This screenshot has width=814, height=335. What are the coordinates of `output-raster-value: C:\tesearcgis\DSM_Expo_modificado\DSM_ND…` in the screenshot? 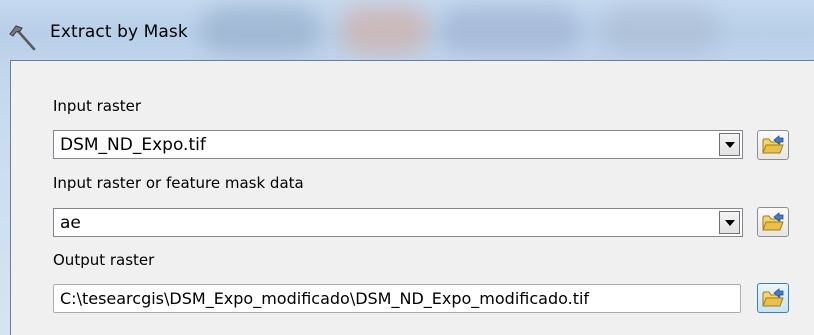 It's located at (325, 298).